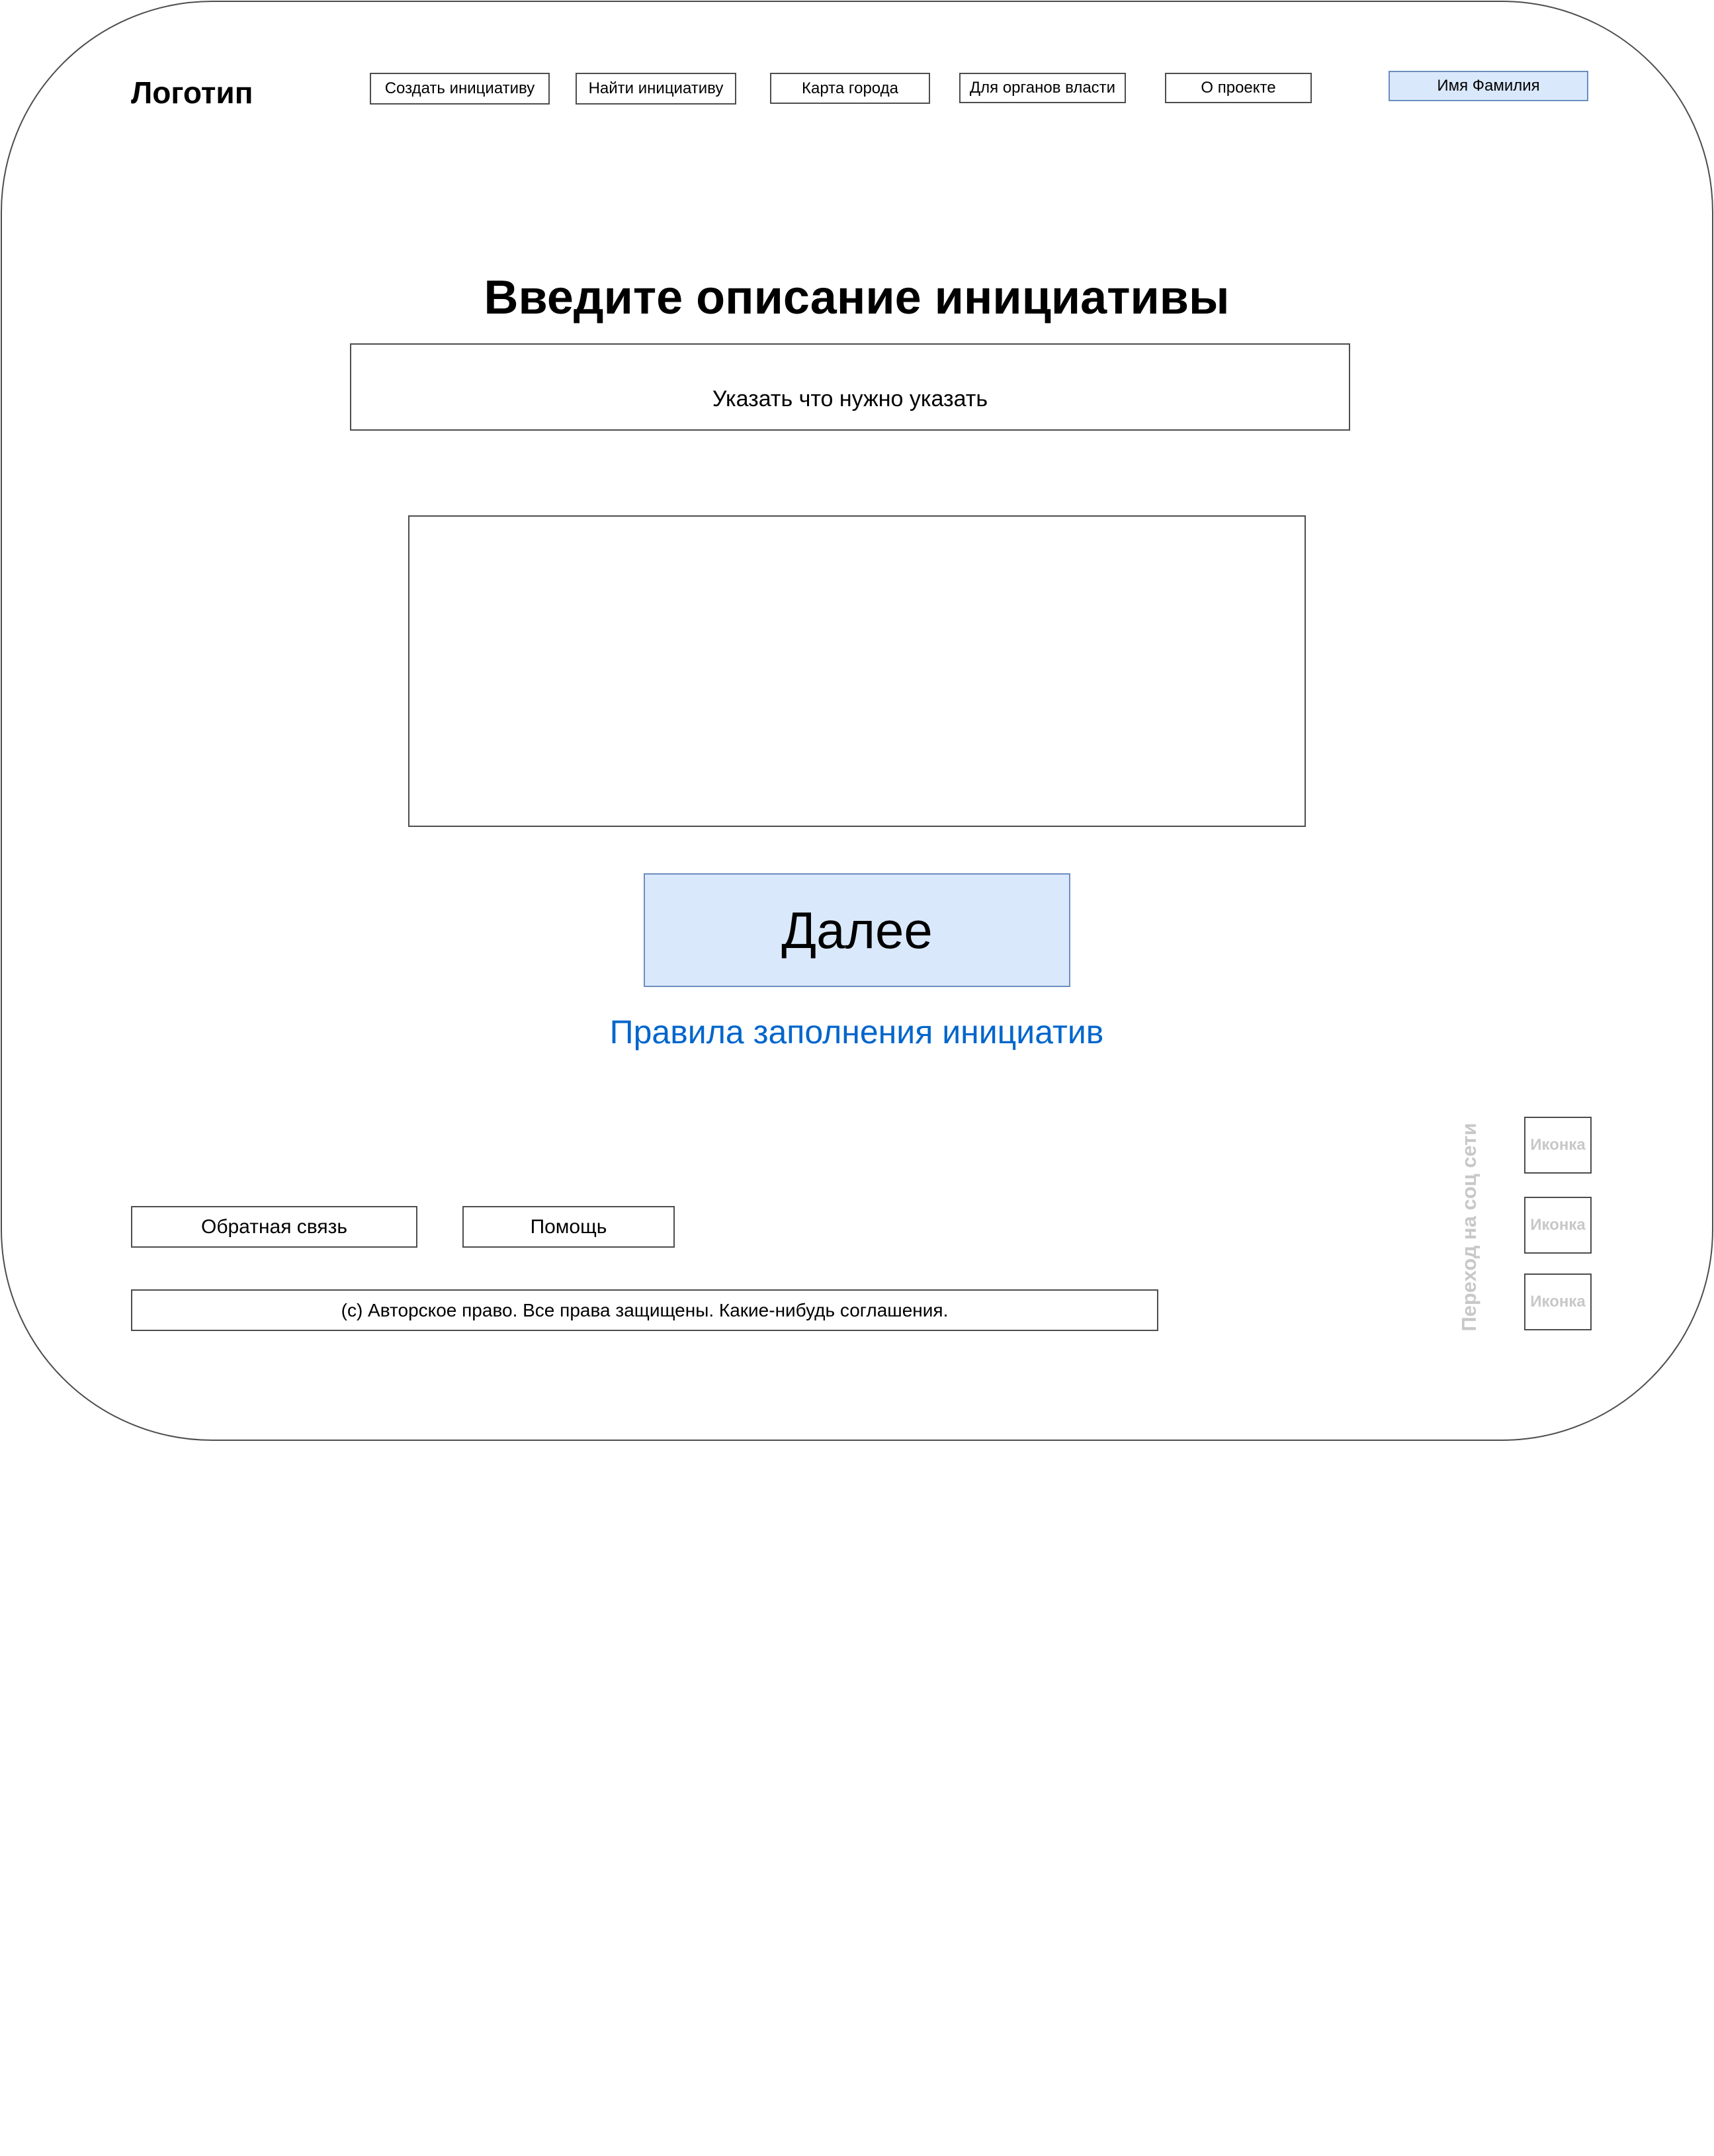 The image size is (1714, 2156). Describe the element at coordinates (1468, 1227) in the screenshot. I see `social-networks-label-text: Переход на соц сети` at that location.